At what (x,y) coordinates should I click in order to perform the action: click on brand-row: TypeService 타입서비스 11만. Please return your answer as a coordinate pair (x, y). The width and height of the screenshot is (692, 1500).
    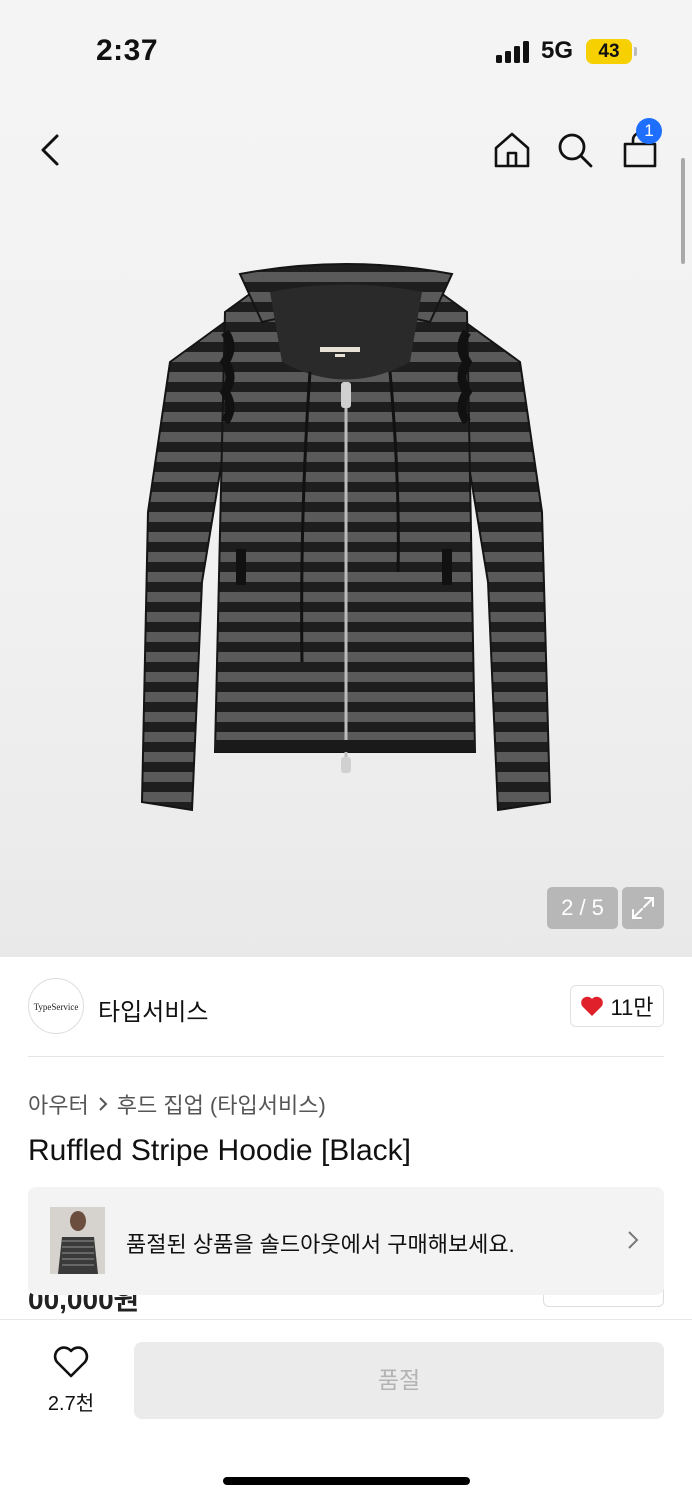
    Looking at the image, I should click on (346, 1007).